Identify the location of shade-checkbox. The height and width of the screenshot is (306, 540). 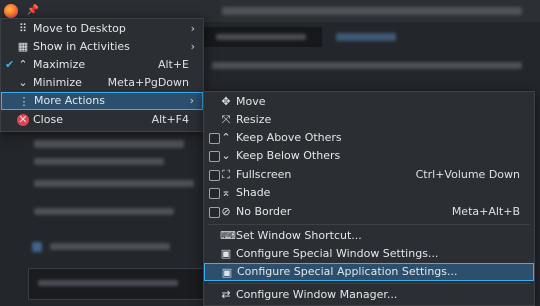
(214, 193).